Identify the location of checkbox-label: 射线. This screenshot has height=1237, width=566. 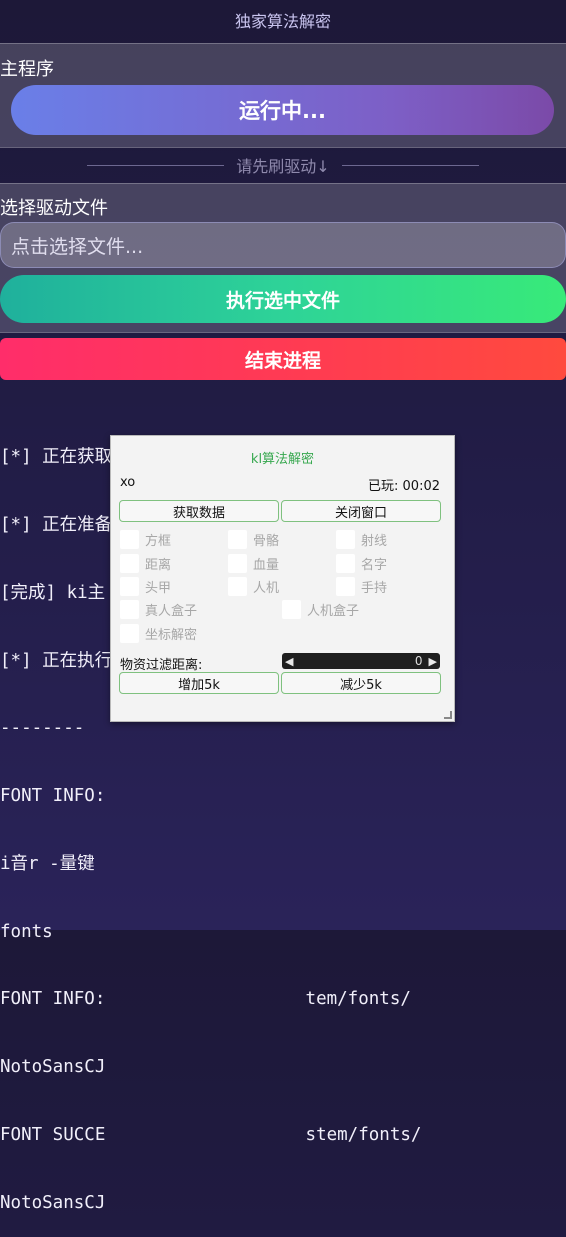
(374, 541).